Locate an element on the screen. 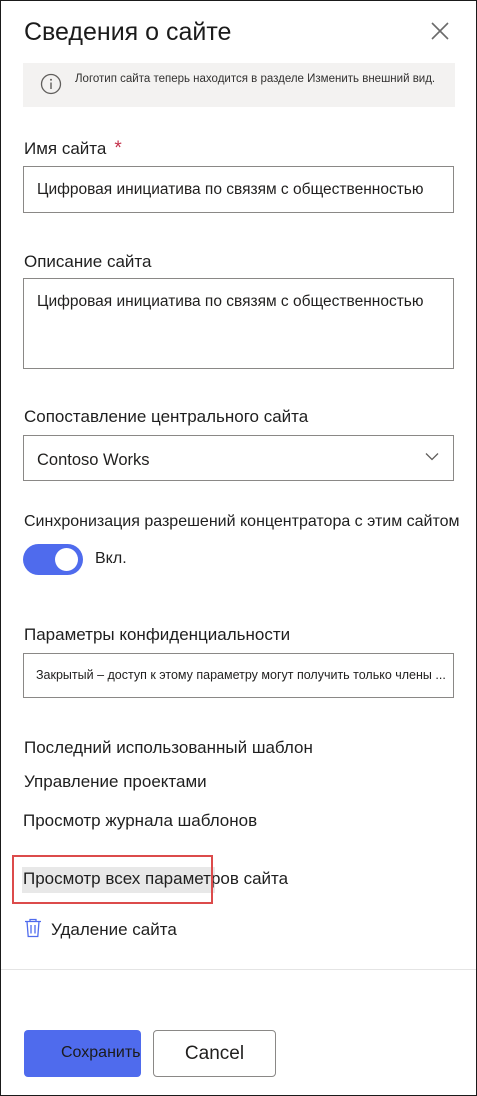  toggle-knob is located at coordinates (66, 559).